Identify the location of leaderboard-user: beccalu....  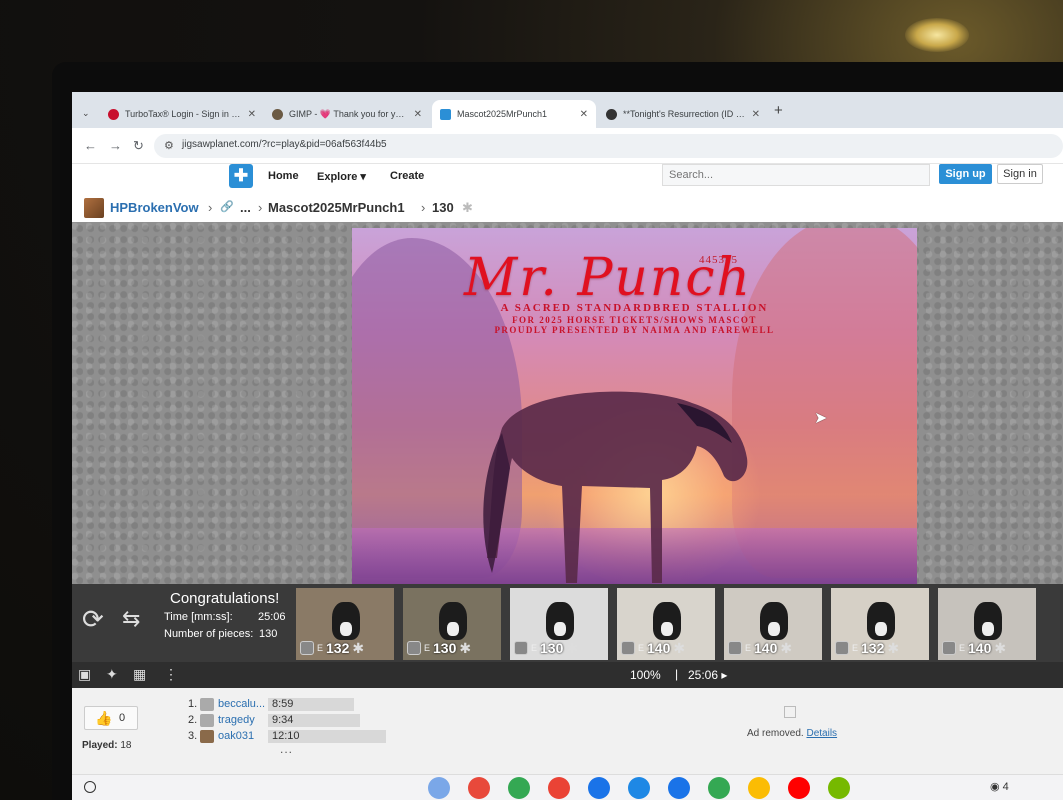
(241, 704).